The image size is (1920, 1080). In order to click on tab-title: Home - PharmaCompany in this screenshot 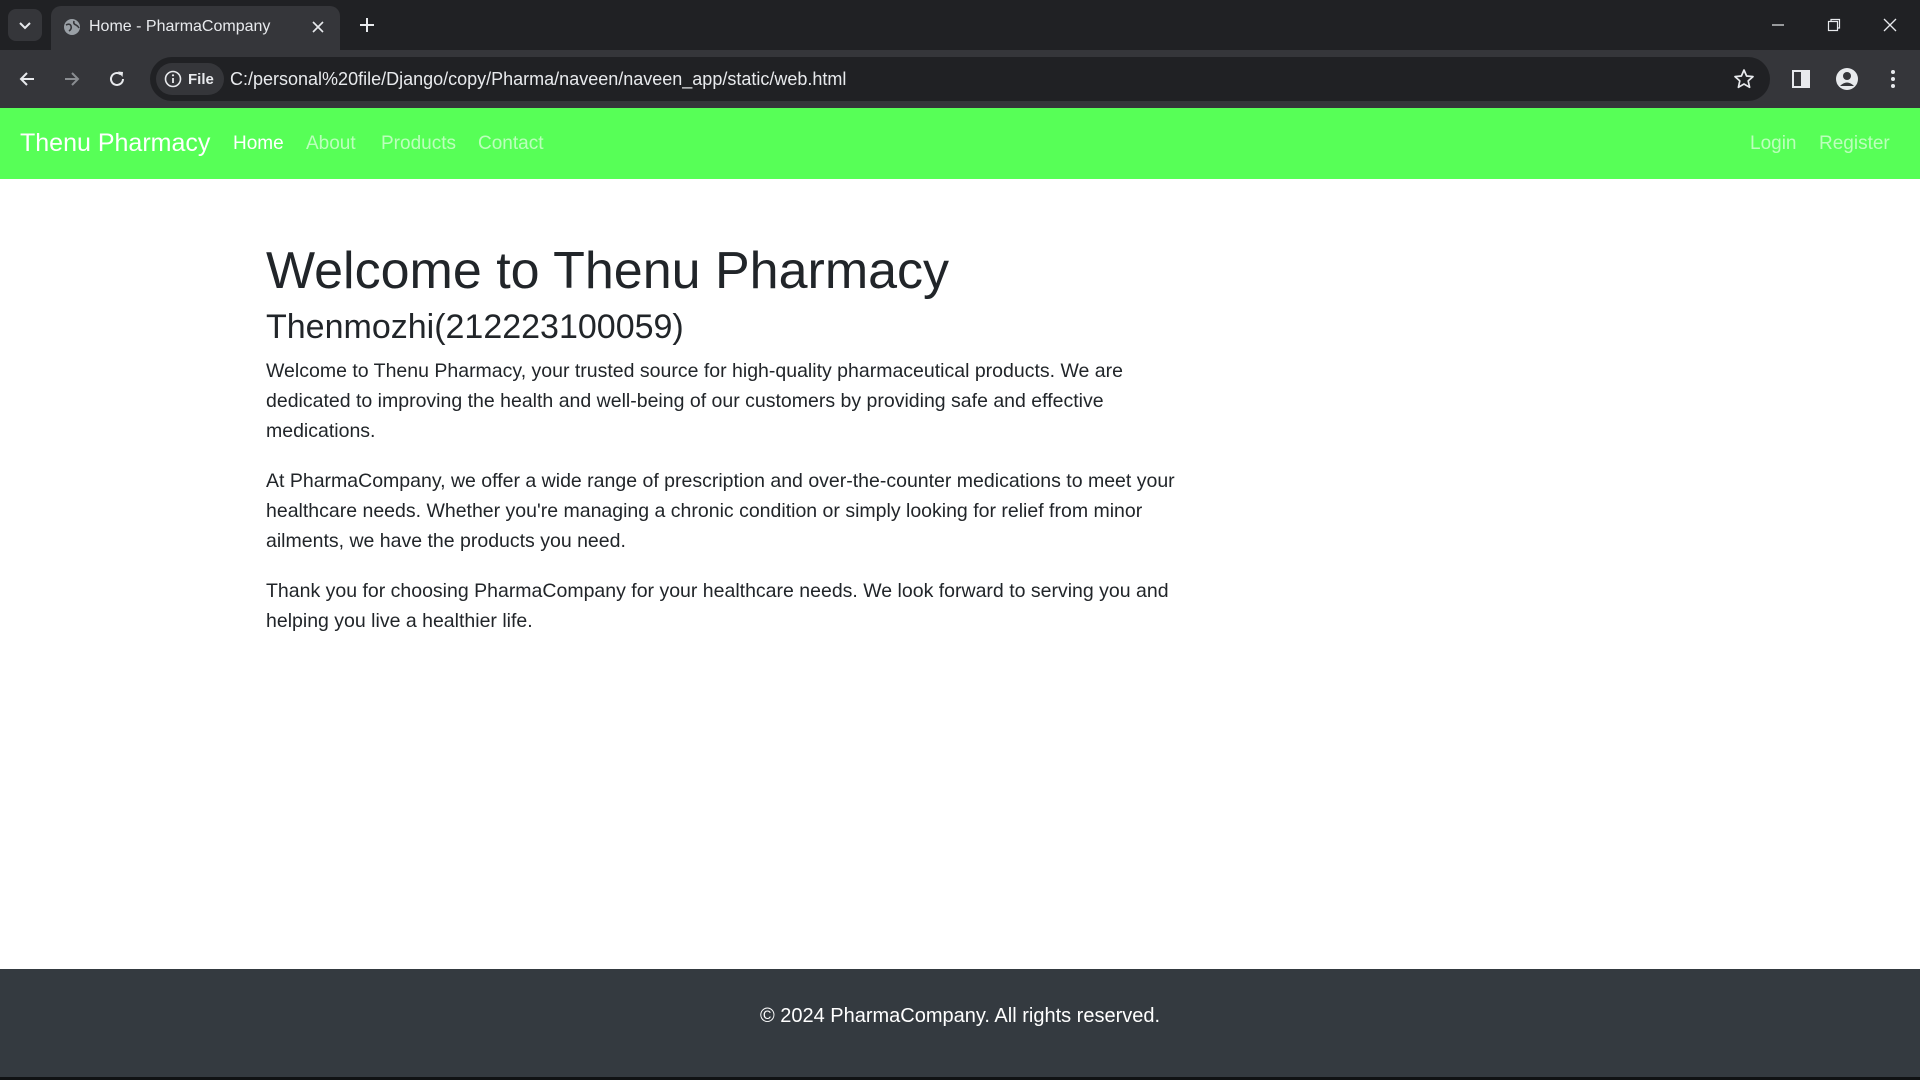, I will do `click(180, 26)`.